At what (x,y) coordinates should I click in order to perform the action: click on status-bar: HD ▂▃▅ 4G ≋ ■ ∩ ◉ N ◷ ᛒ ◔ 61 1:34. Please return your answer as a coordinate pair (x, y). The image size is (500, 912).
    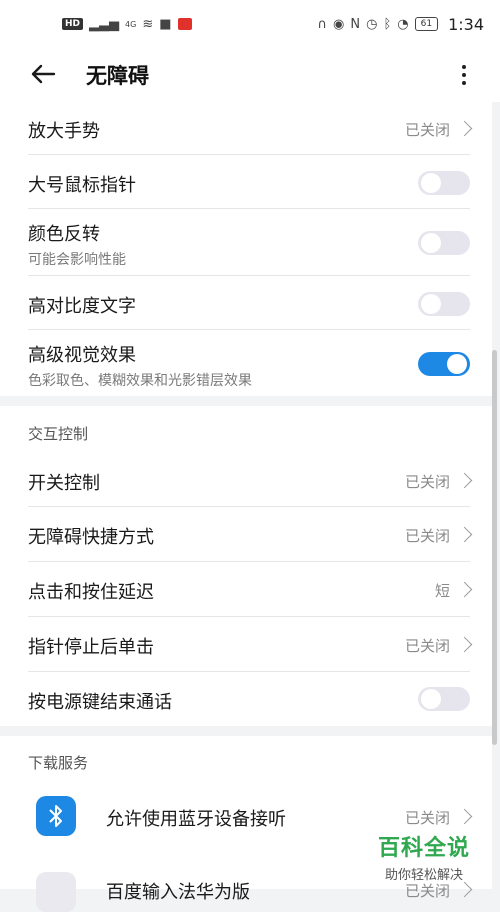
    Looking at the image, I should click on (250, 24).